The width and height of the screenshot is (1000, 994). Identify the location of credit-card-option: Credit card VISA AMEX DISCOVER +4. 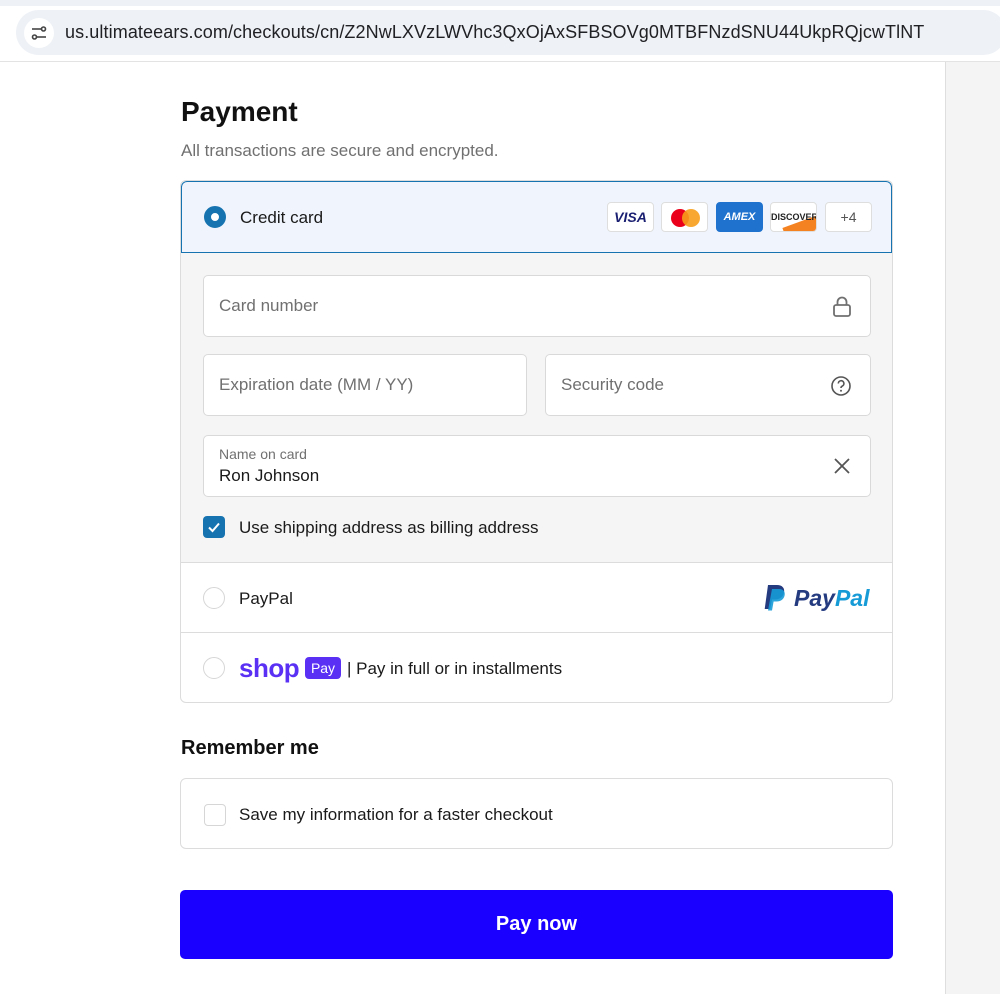
(536, 217).